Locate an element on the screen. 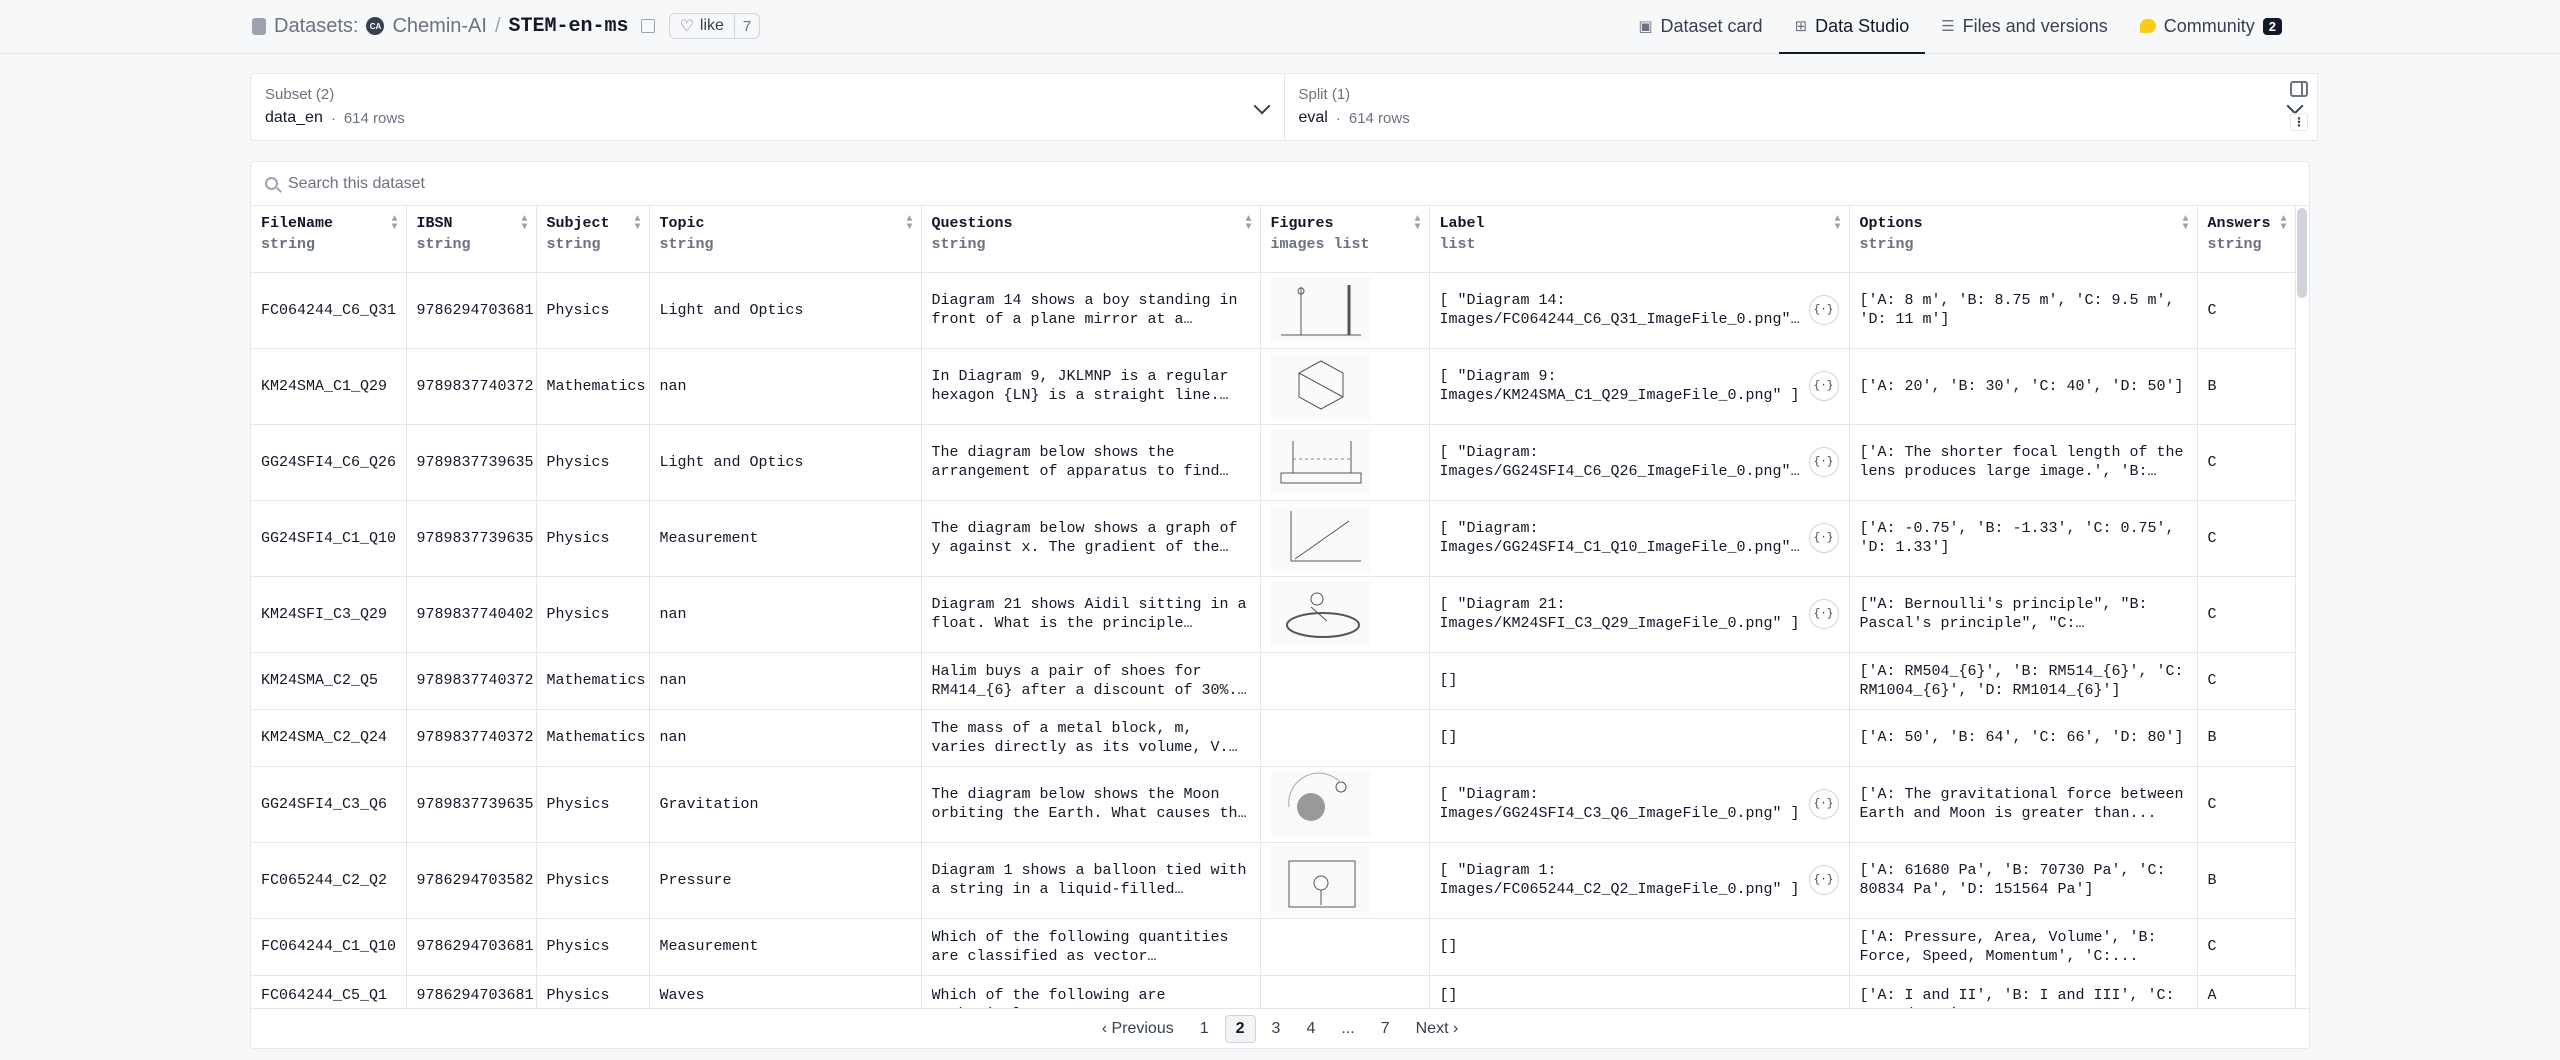 This screenshot has height=1060, width=2560. side-panel-toggle-icon is located at coordinates (2299, 89).